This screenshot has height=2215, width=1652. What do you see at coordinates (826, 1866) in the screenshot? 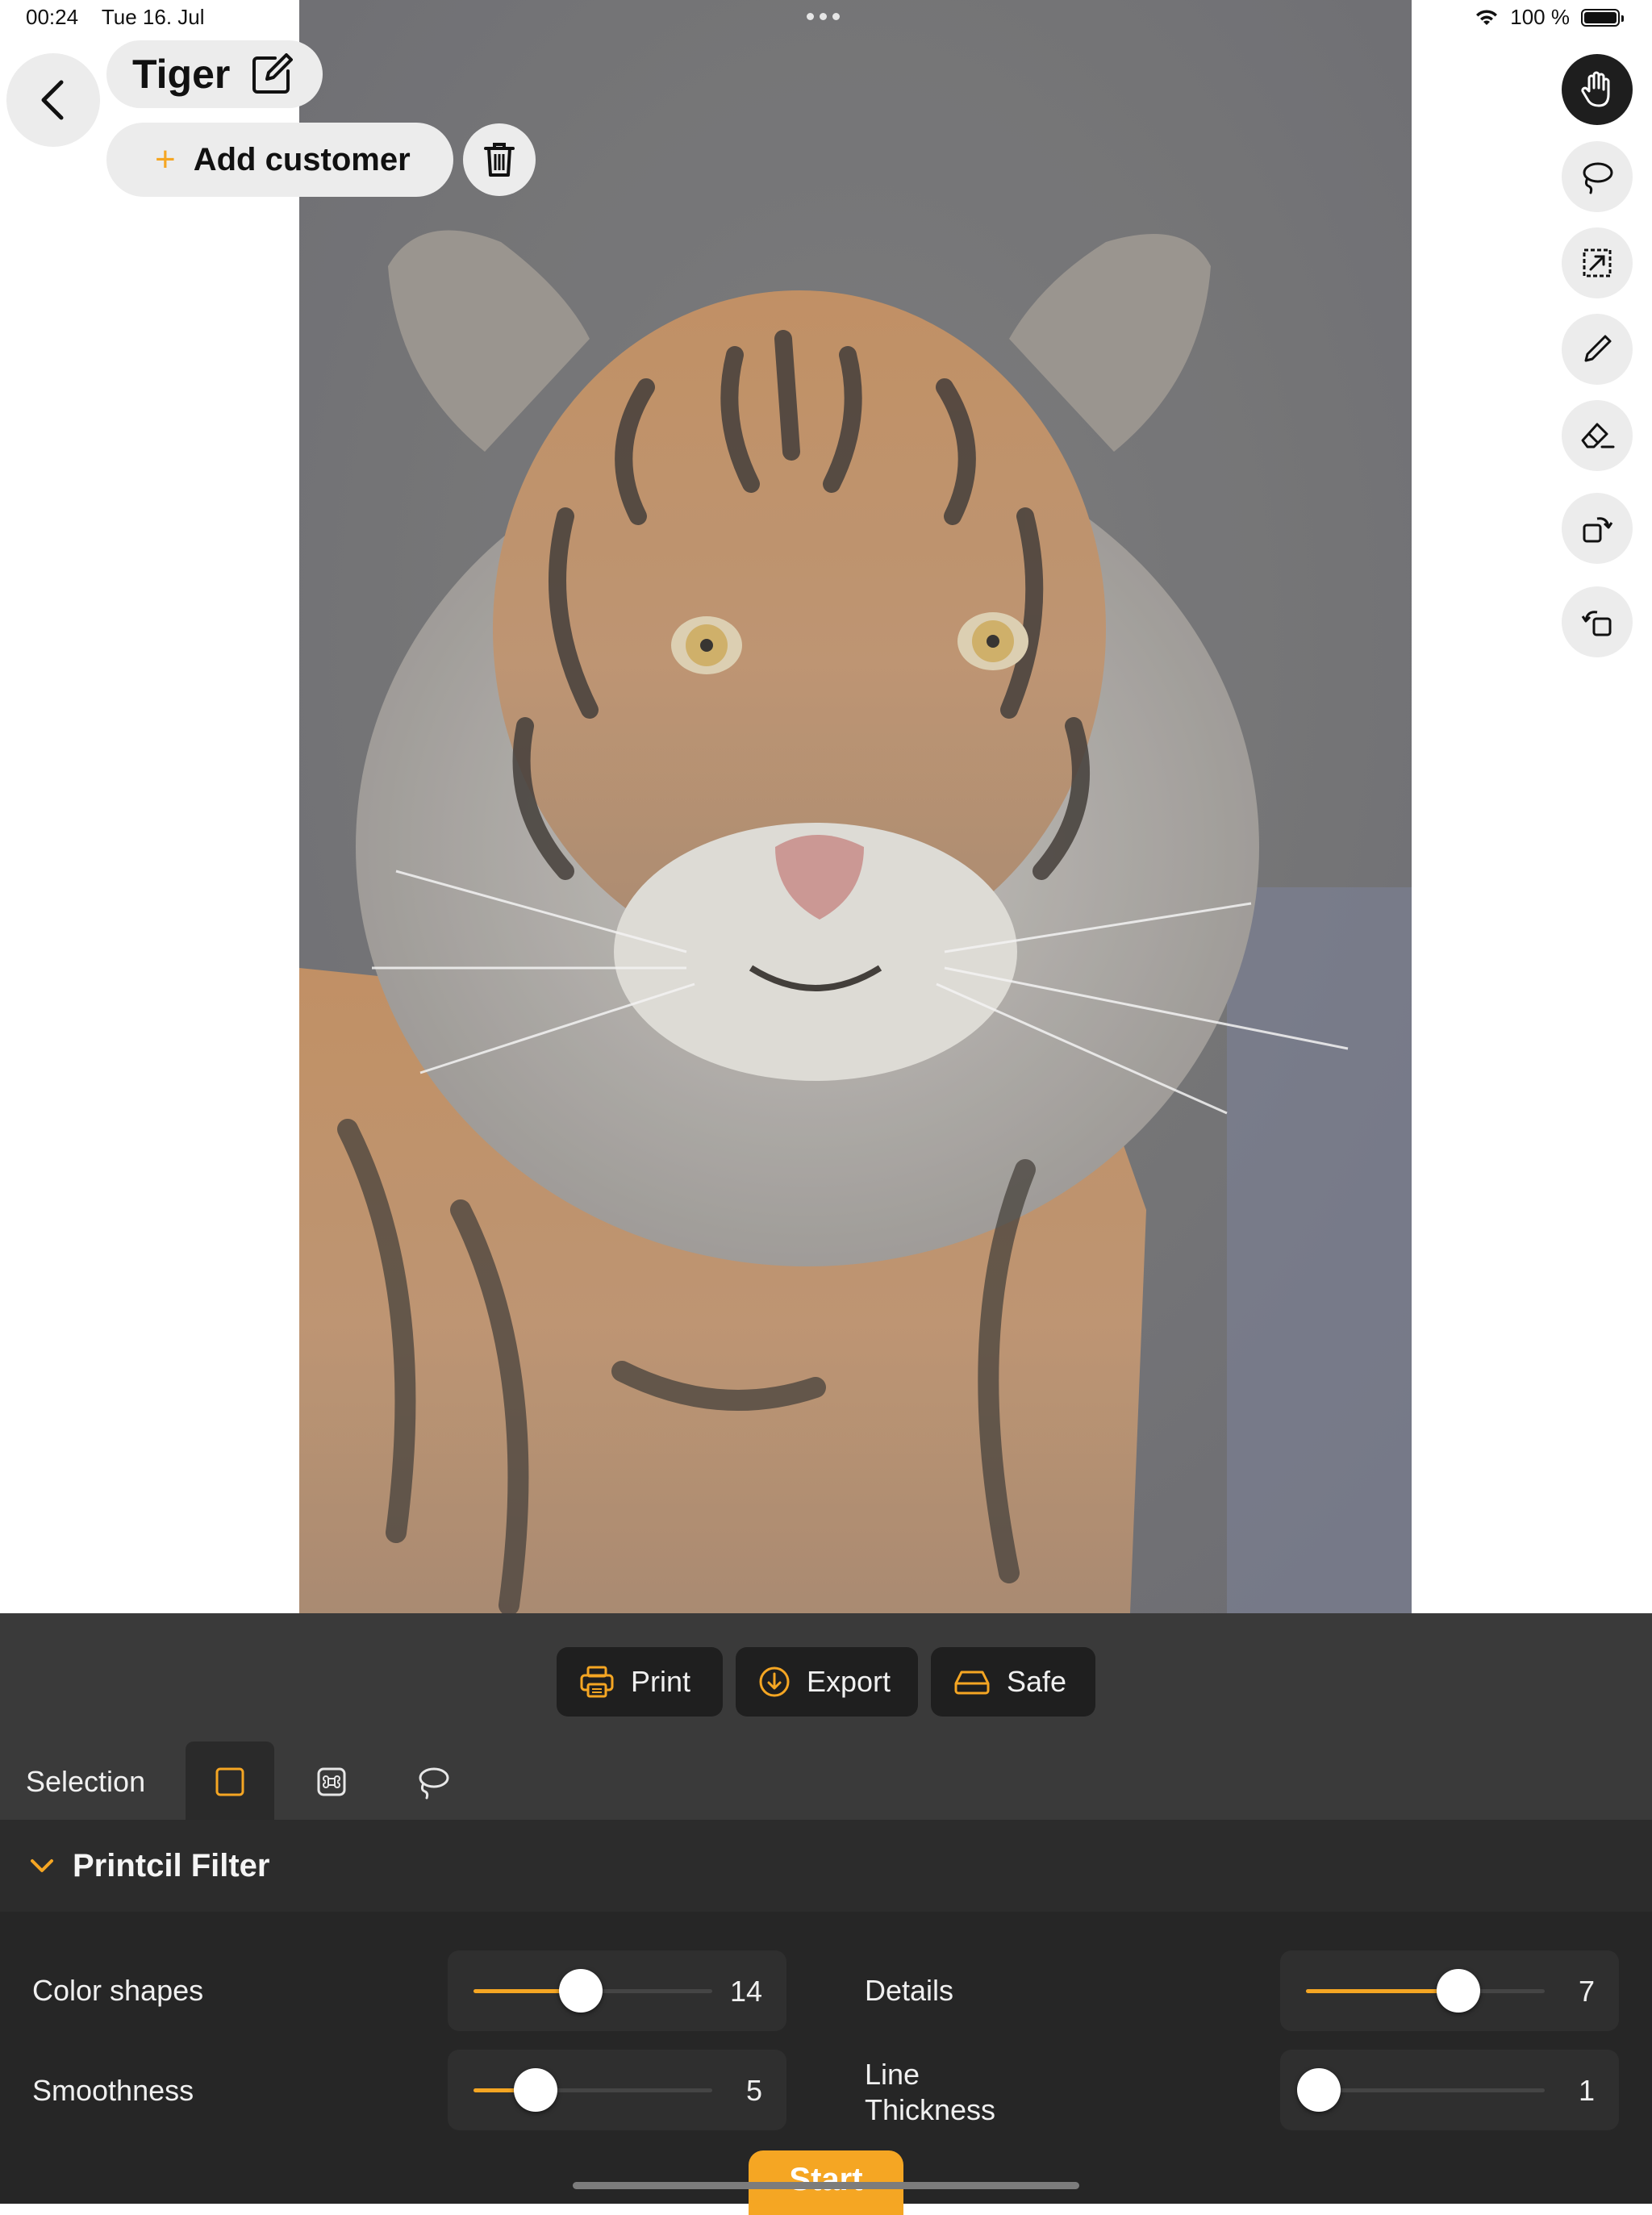
I see `filter-section-header: Printcil Filter` at bounding box center [826, 1866].